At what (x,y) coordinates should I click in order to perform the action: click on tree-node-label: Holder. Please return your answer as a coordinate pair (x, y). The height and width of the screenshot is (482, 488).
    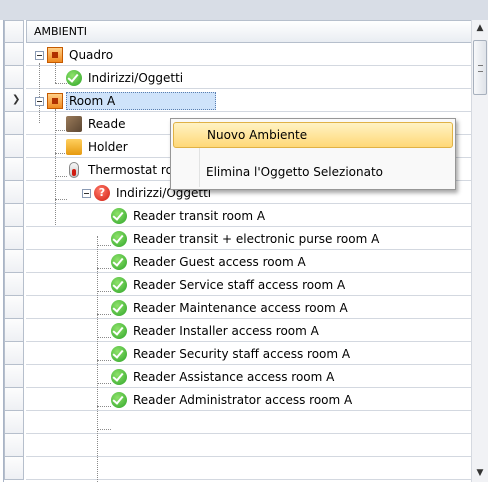
    Looking at the image, I should click on (108, 147).